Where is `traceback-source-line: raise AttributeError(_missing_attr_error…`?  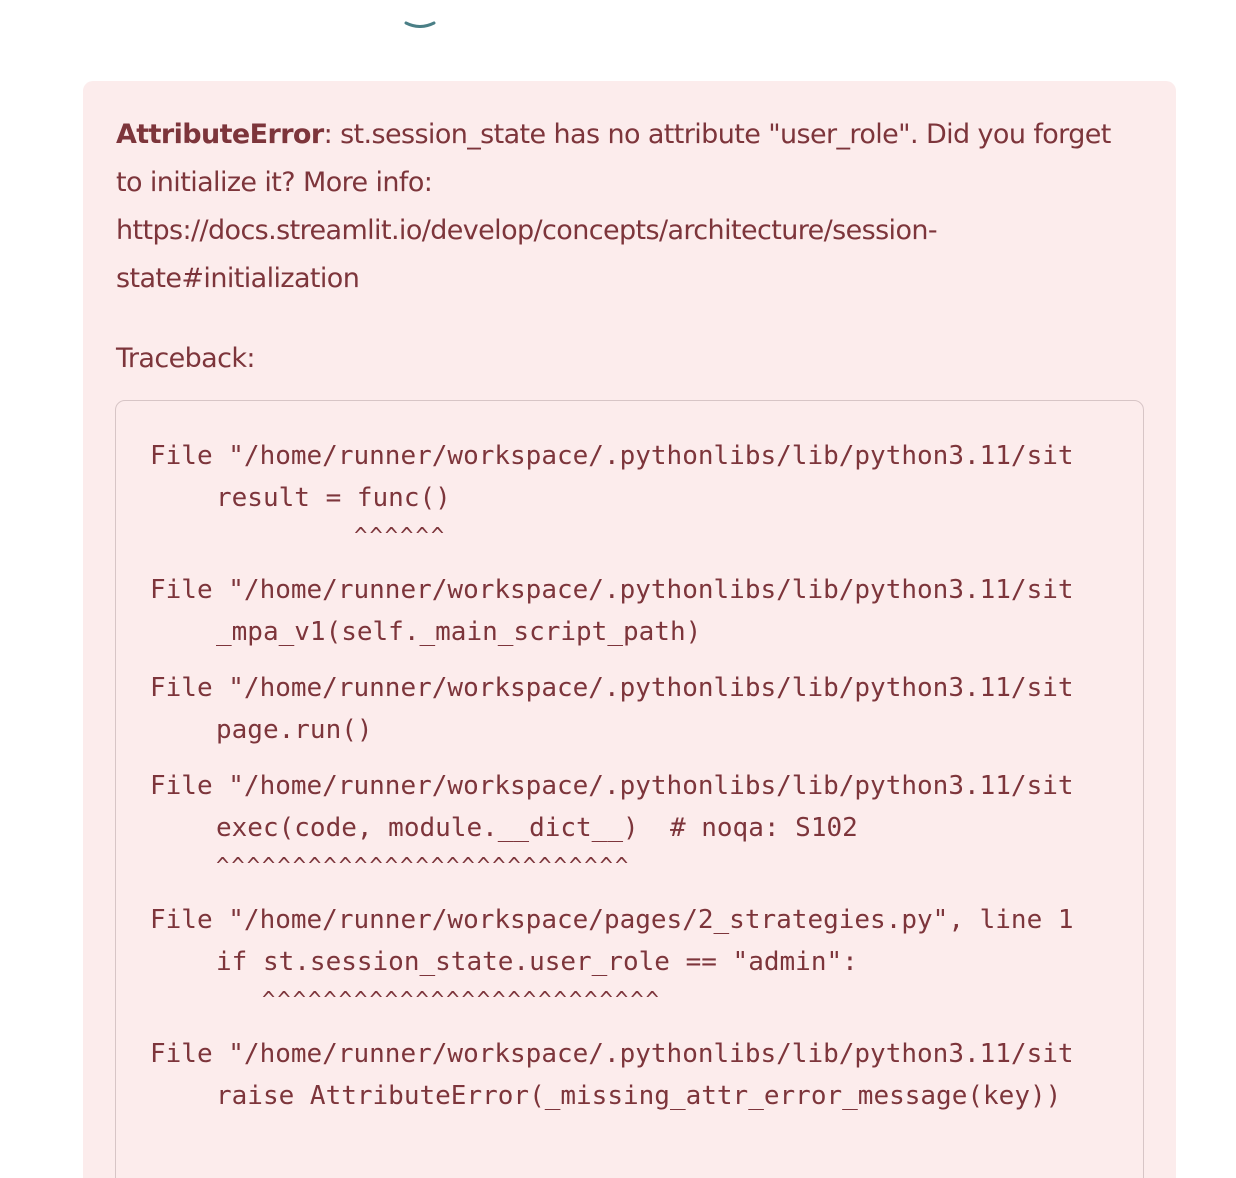
traceback-source-line: raise AttributeError(_missing_attr_error… is located at coordinates (639, 1096).